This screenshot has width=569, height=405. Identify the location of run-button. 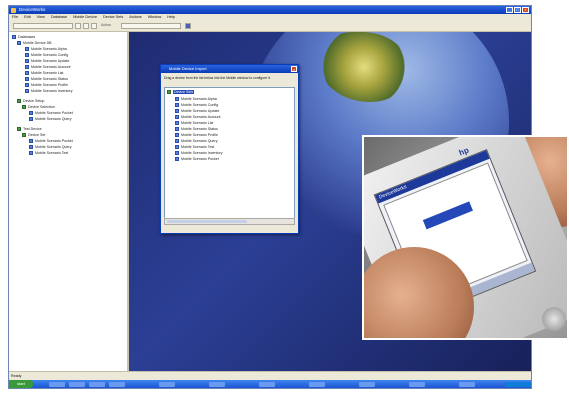
(188, 25).